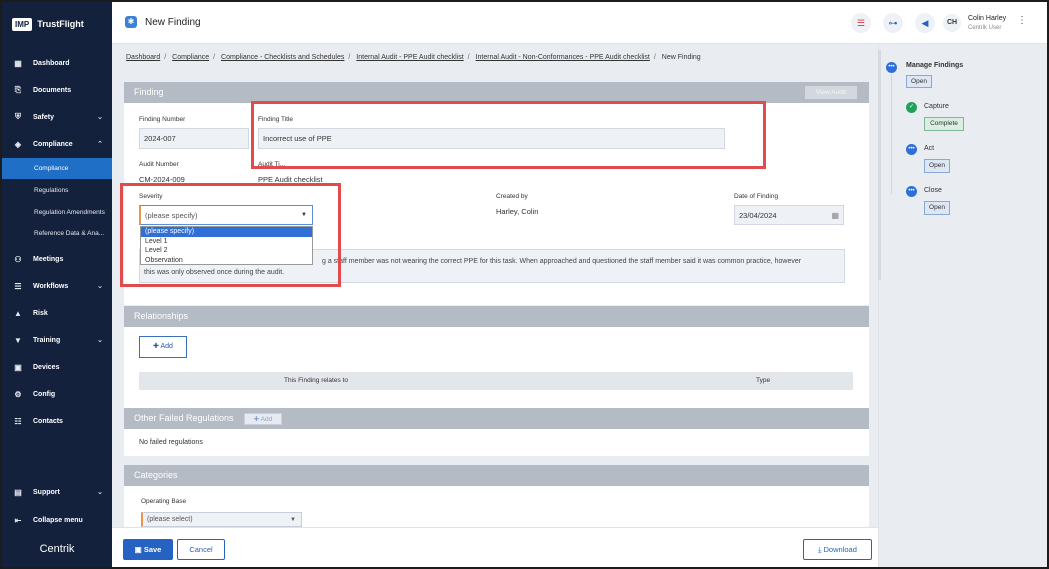 The image size is (1049, 569). What do you see at coordinates (835, 215) in the screenshot?
I see `calendar-icon: ▦` at bounding box center [835, 215].